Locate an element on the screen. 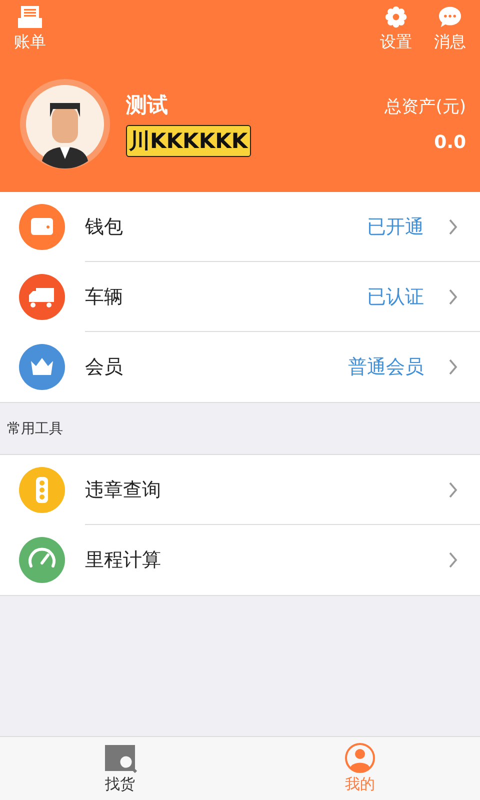  total-assets-label: 总资产(元) is located at coordinates (425, 107).